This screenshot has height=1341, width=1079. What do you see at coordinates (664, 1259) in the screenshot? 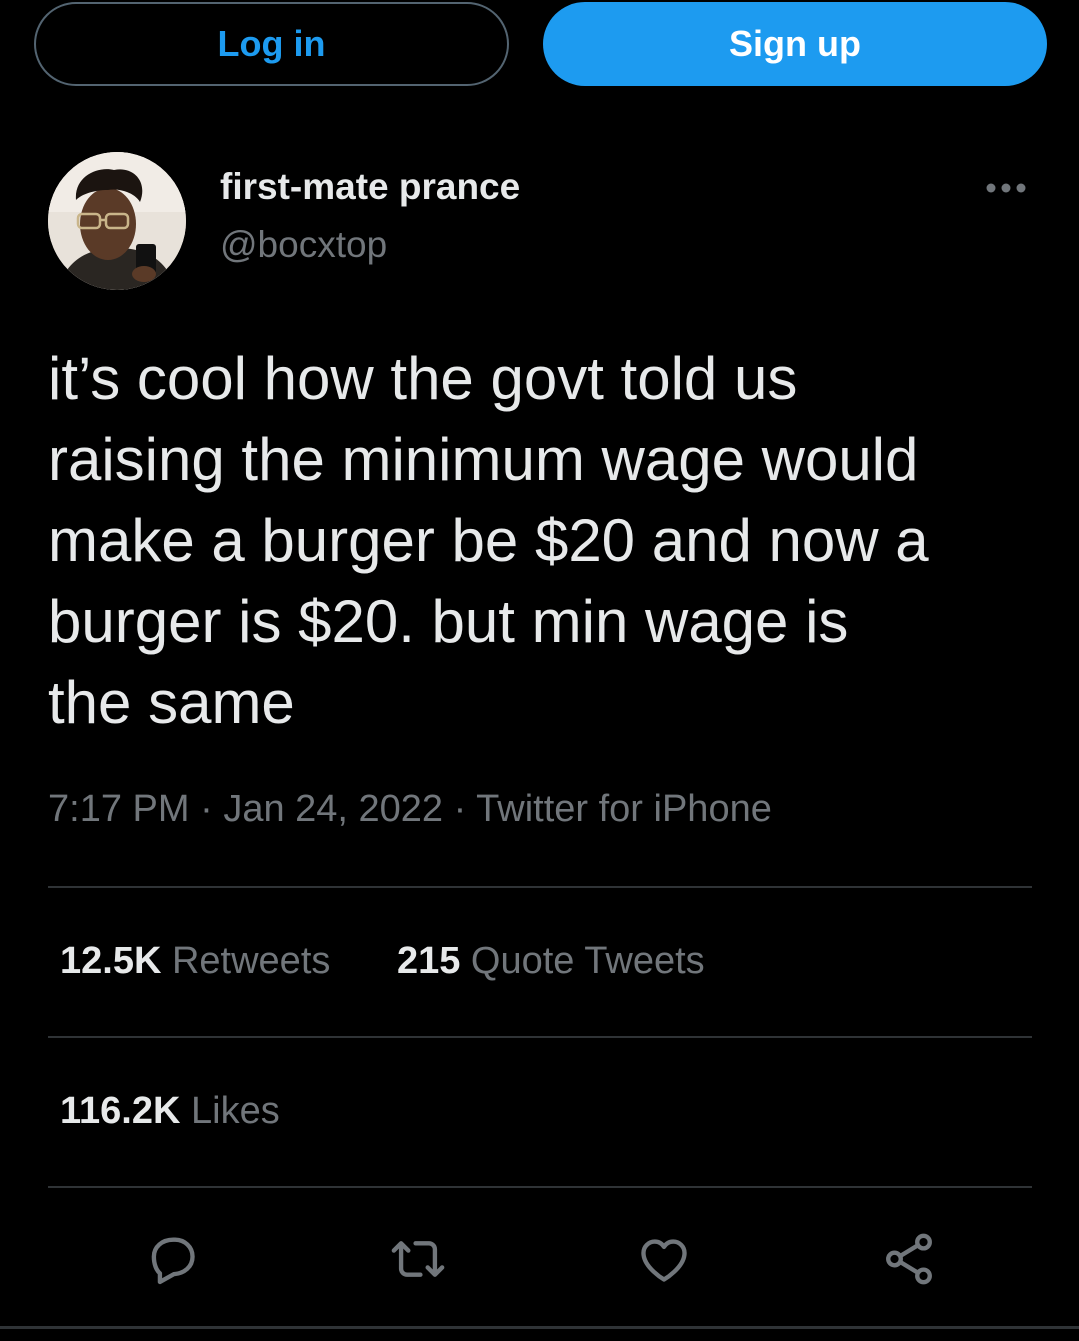
I see `like-icon` at bounding box center [664, 1259].